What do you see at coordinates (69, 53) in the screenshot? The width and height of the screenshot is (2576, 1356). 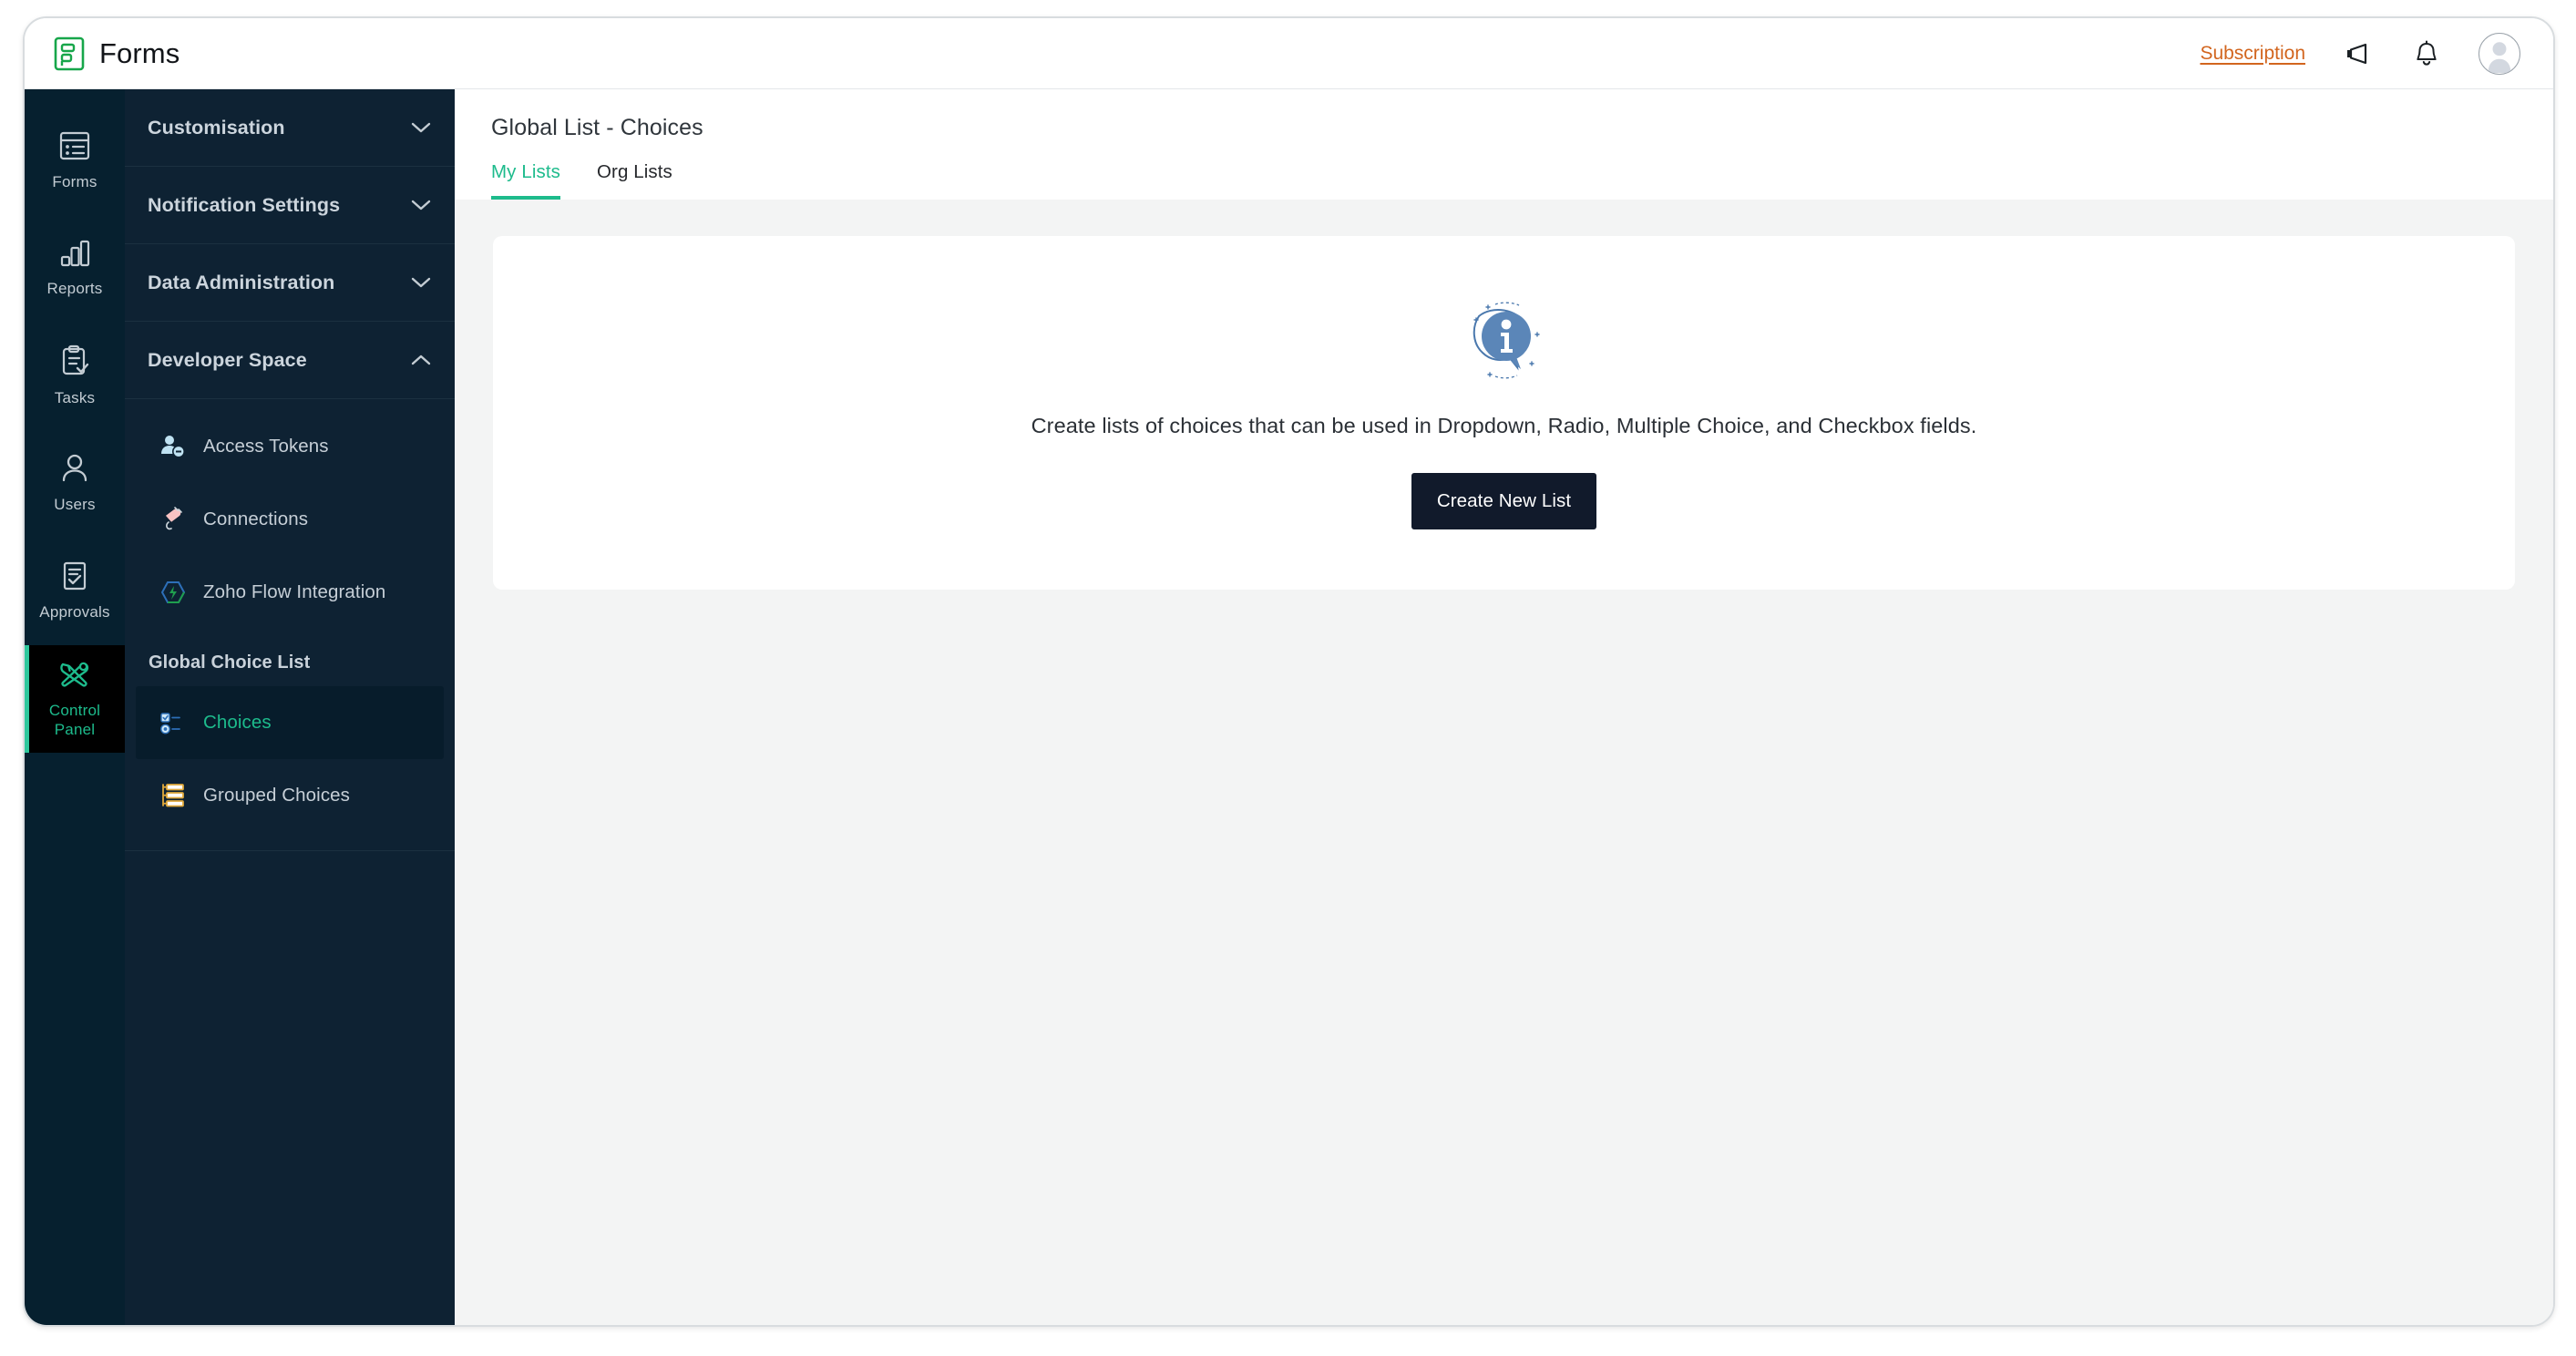 I see `forms-logo-icon` at bounding box center [69, 53].